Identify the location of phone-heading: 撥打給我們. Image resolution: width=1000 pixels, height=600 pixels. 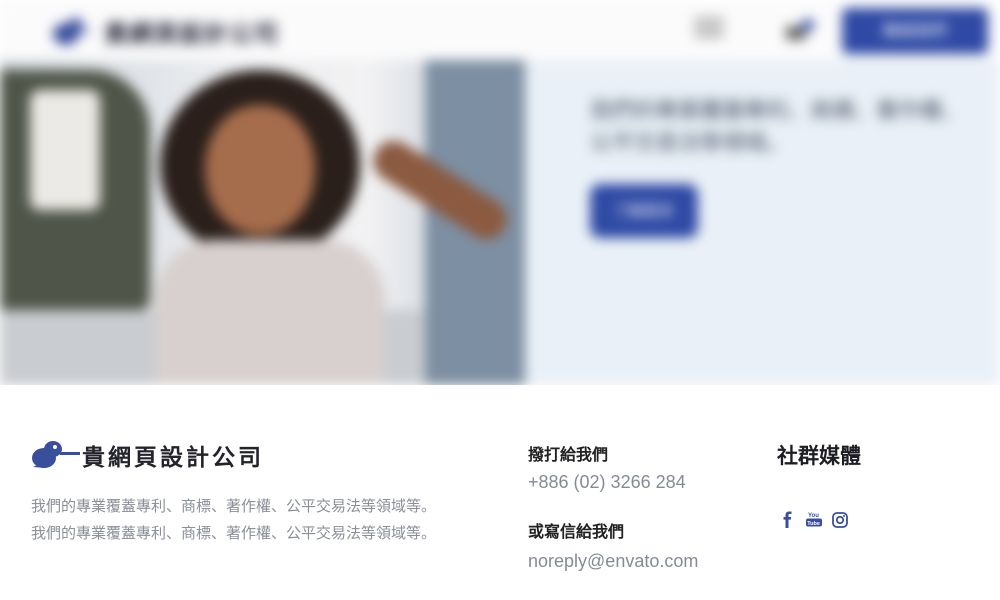
(568, 454).